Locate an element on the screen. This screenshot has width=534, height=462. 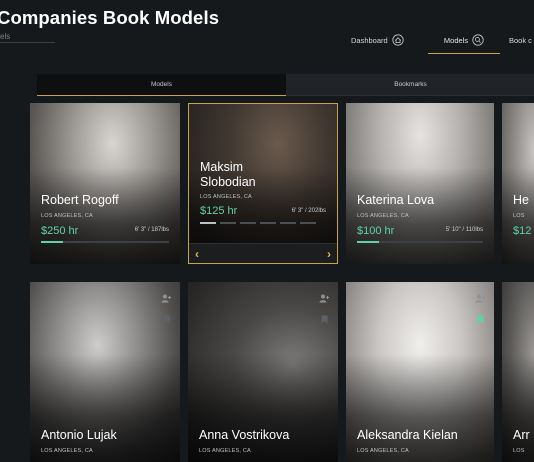
model-dimensions: 6' 3" / 202lbs is located at coordinates (308, 211).